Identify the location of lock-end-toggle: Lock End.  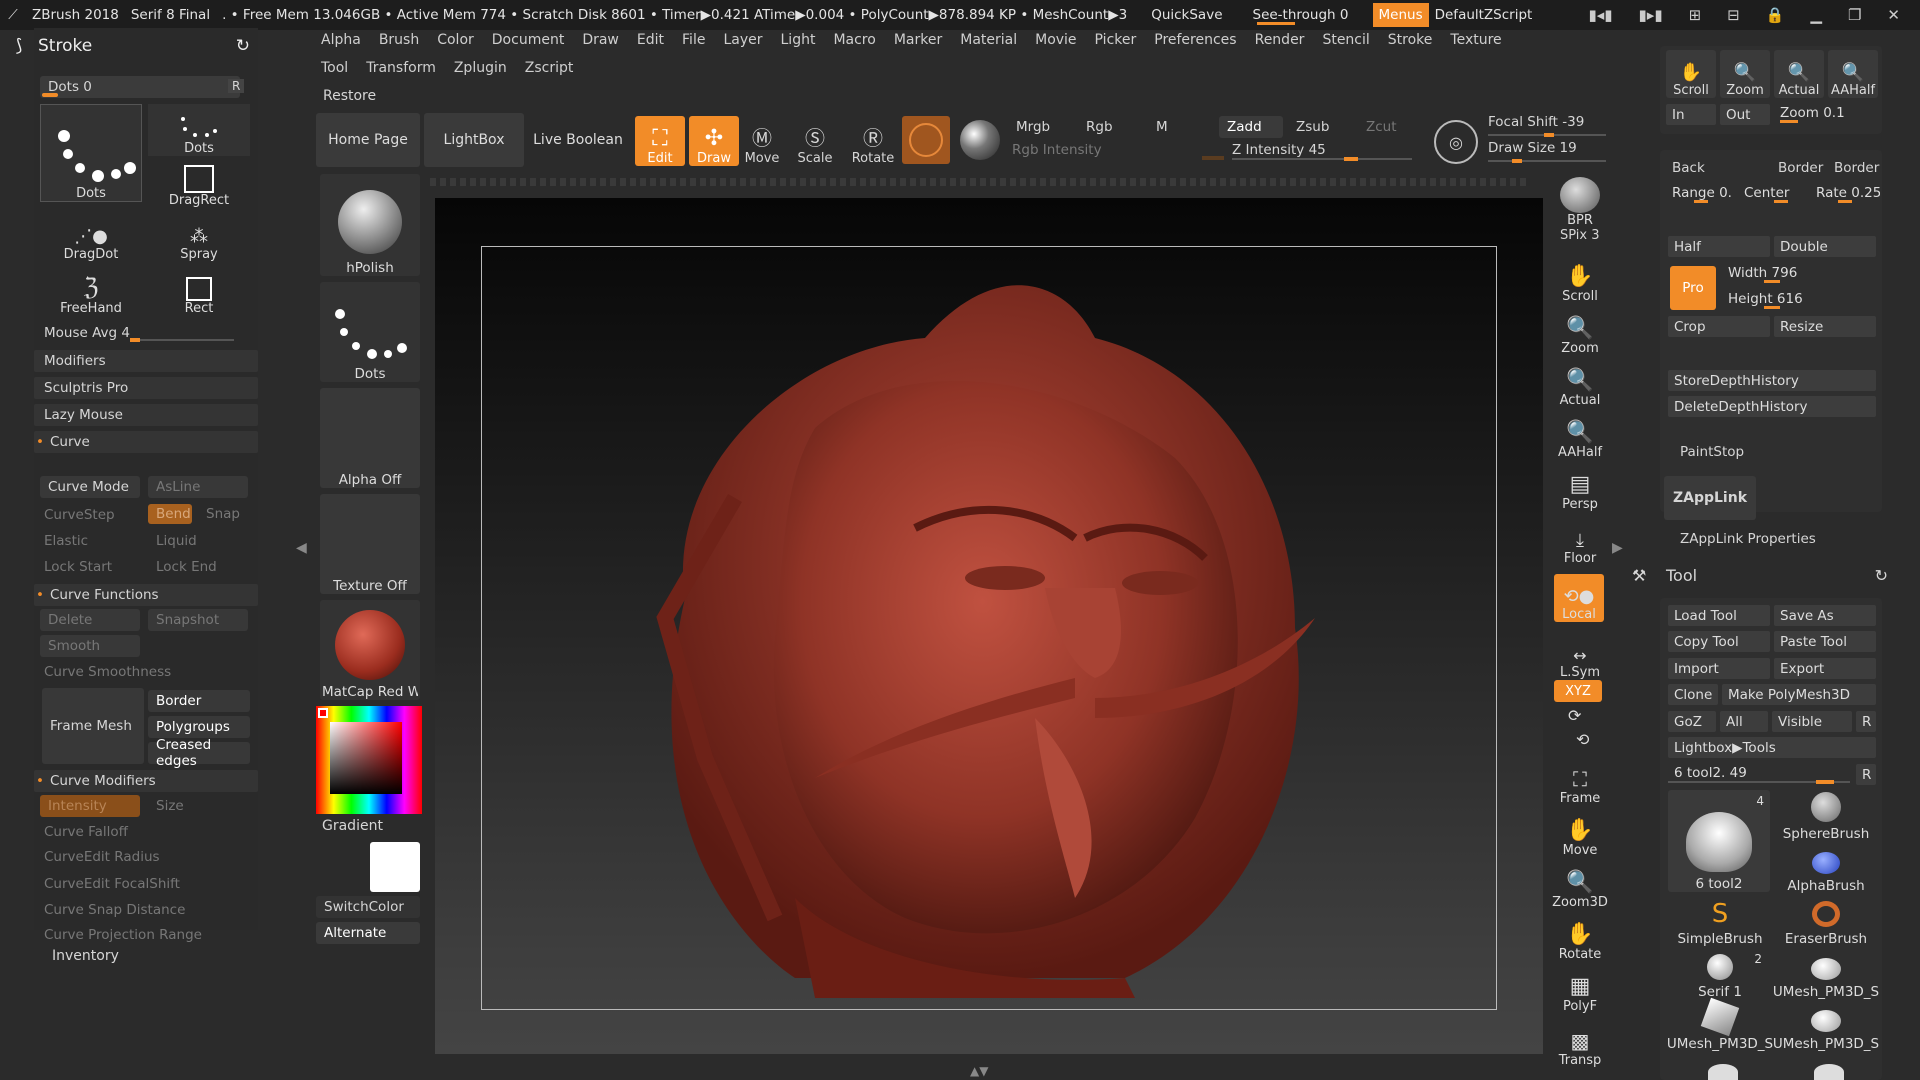
(198, 567).